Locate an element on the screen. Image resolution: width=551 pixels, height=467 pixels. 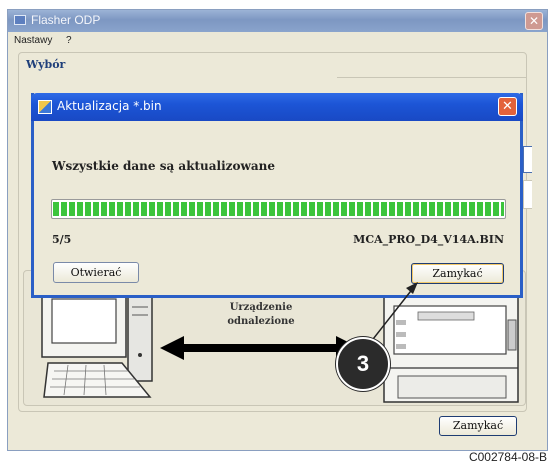
menu-nastawy: Nastawy is located at coordinates (33, 40).